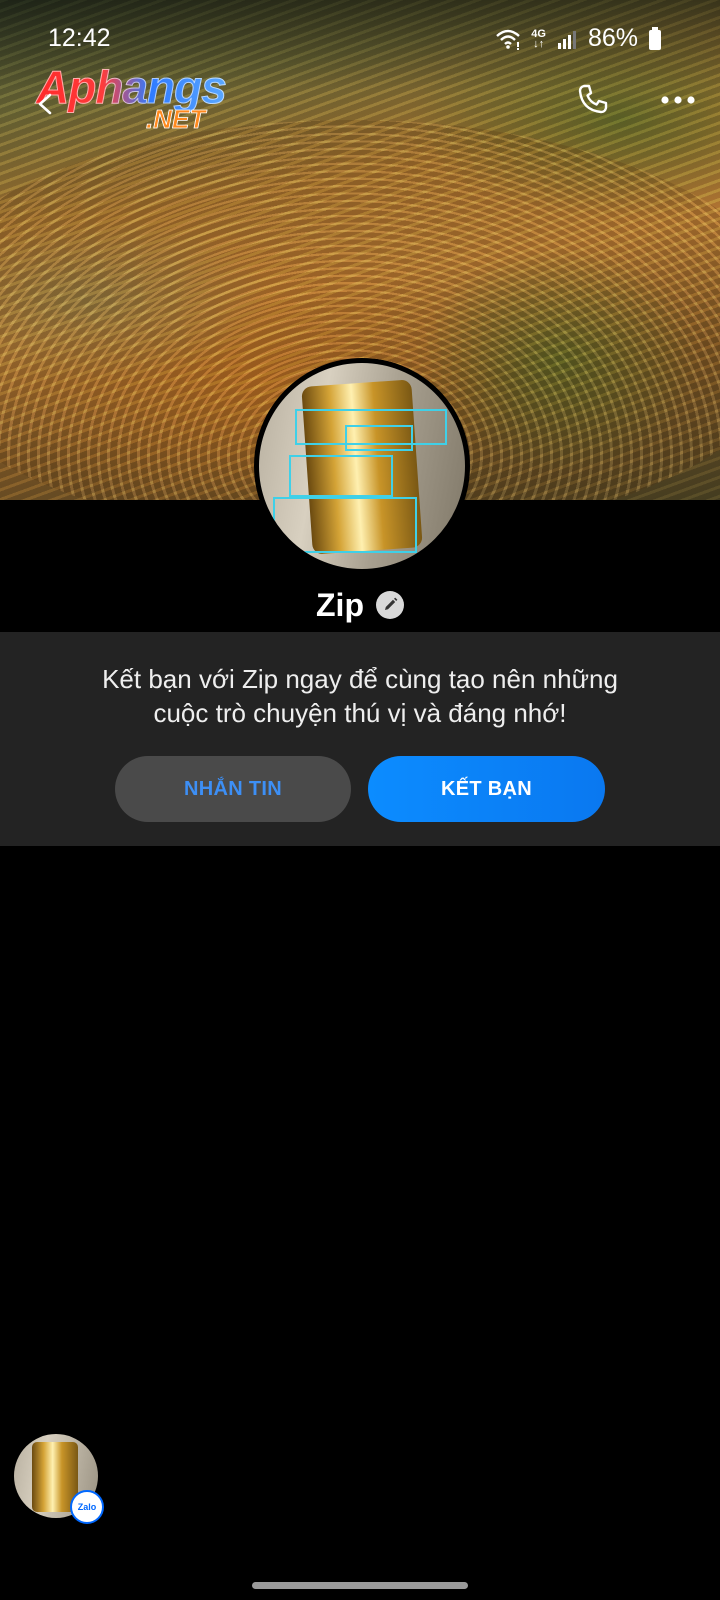 This screenshot has width=720, height=1600. I want to click on back-arrow-icon, so click(46, 104).